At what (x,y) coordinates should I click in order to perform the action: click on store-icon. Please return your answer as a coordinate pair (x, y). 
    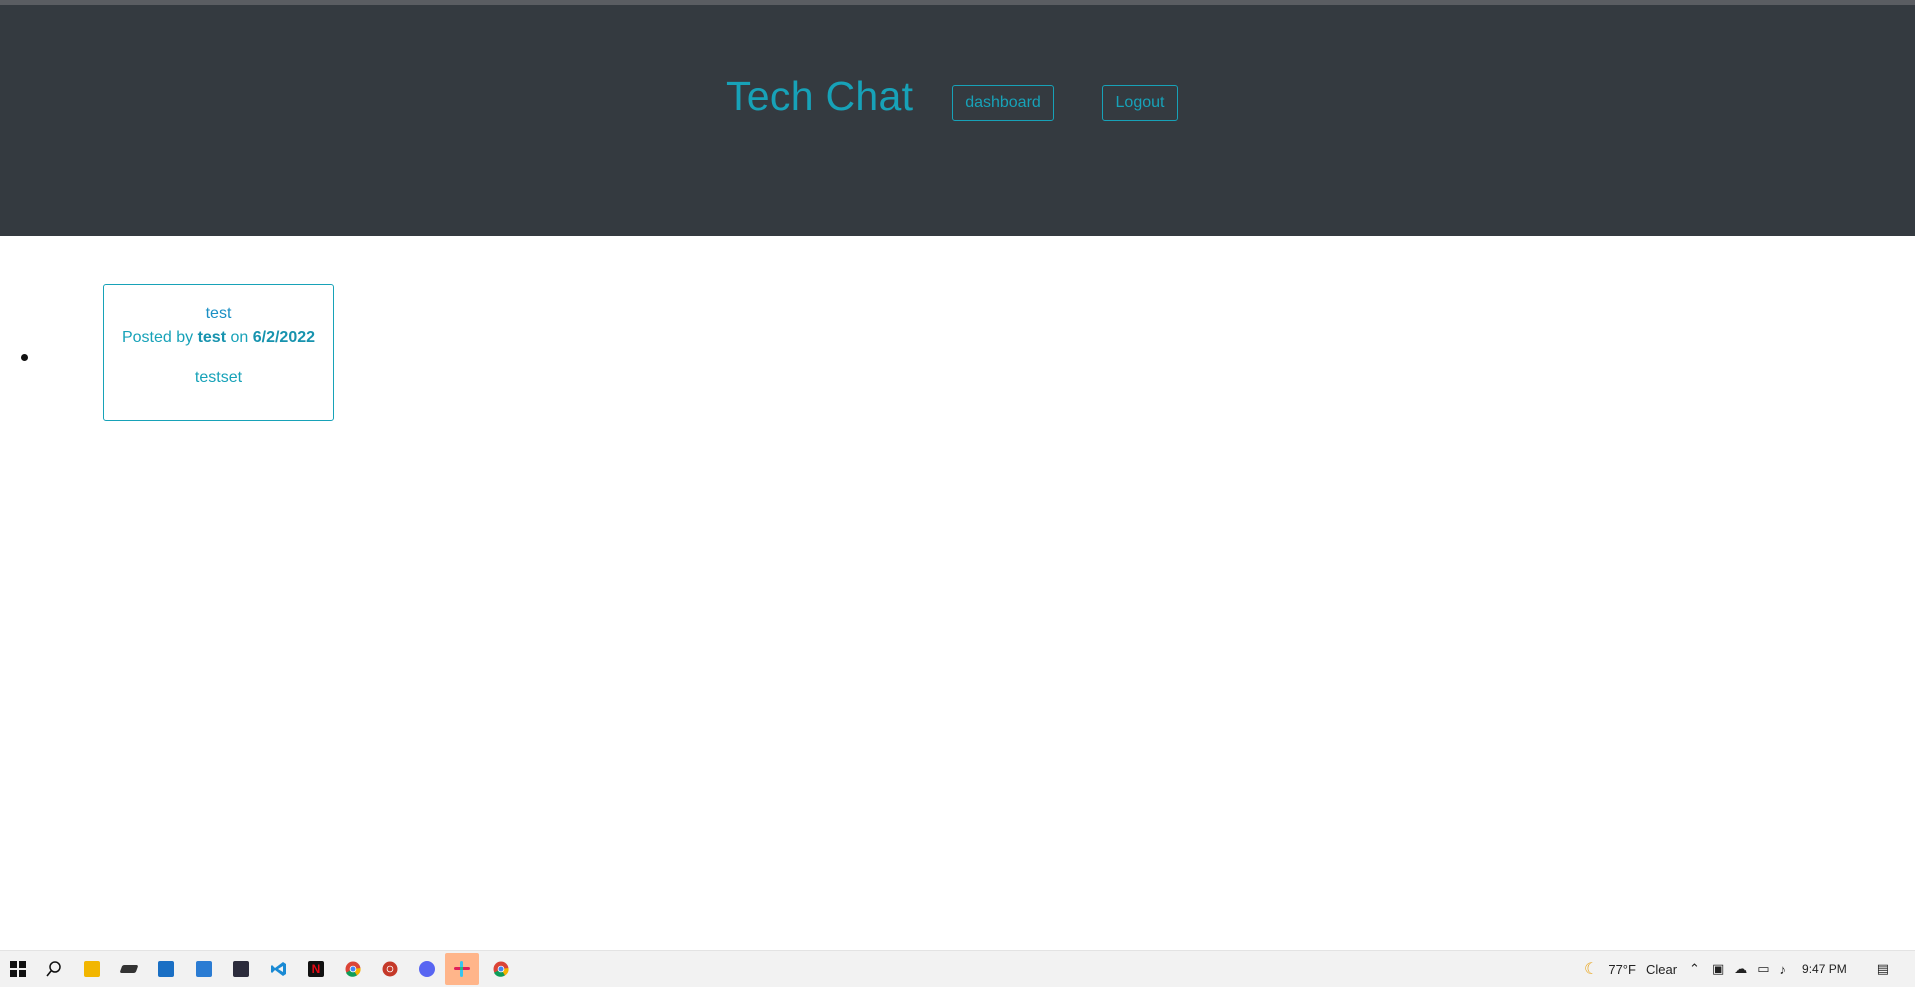
    Looking at the image, I should click on (166, 969).